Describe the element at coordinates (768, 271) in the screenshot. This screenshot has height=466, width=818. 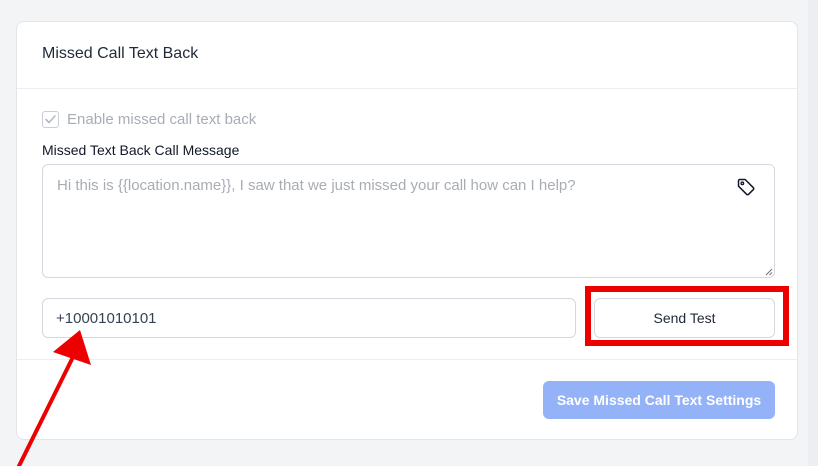
I see `resize-handle-icon` at that location.